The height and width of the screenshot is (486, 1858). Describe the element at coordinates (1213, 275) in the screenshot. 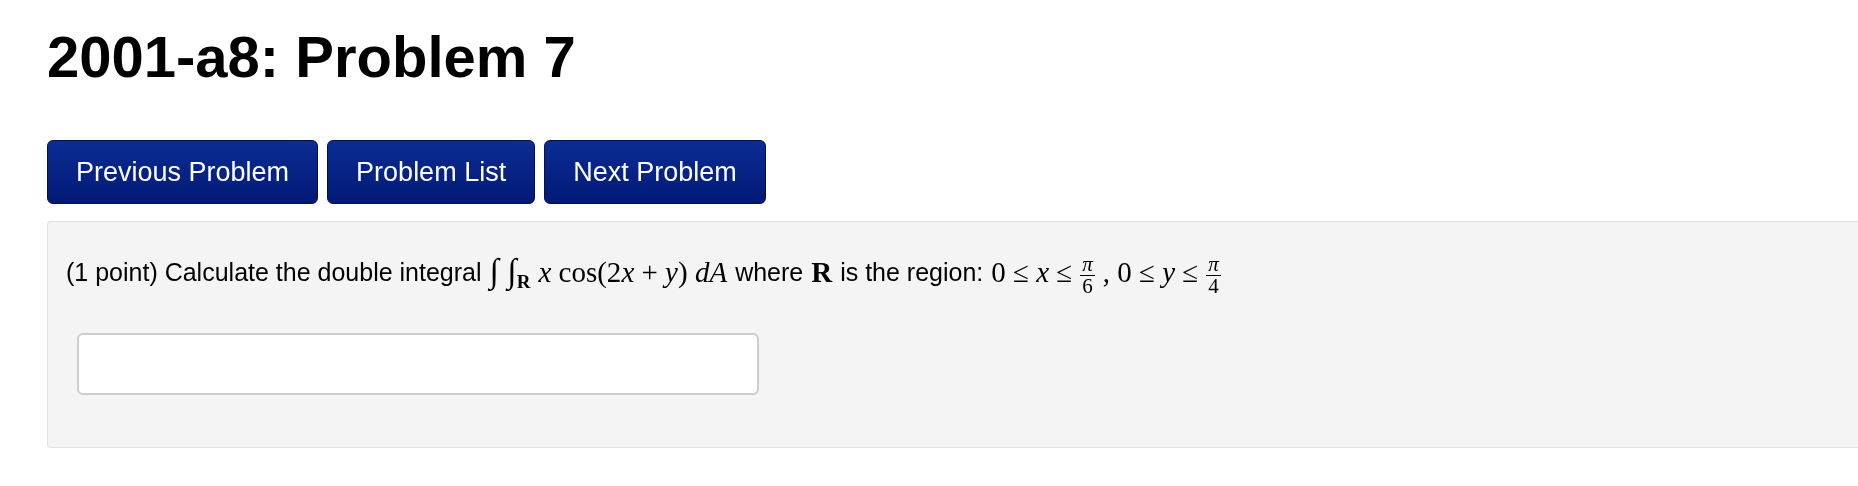

I see `fraction: π 4` at that location.